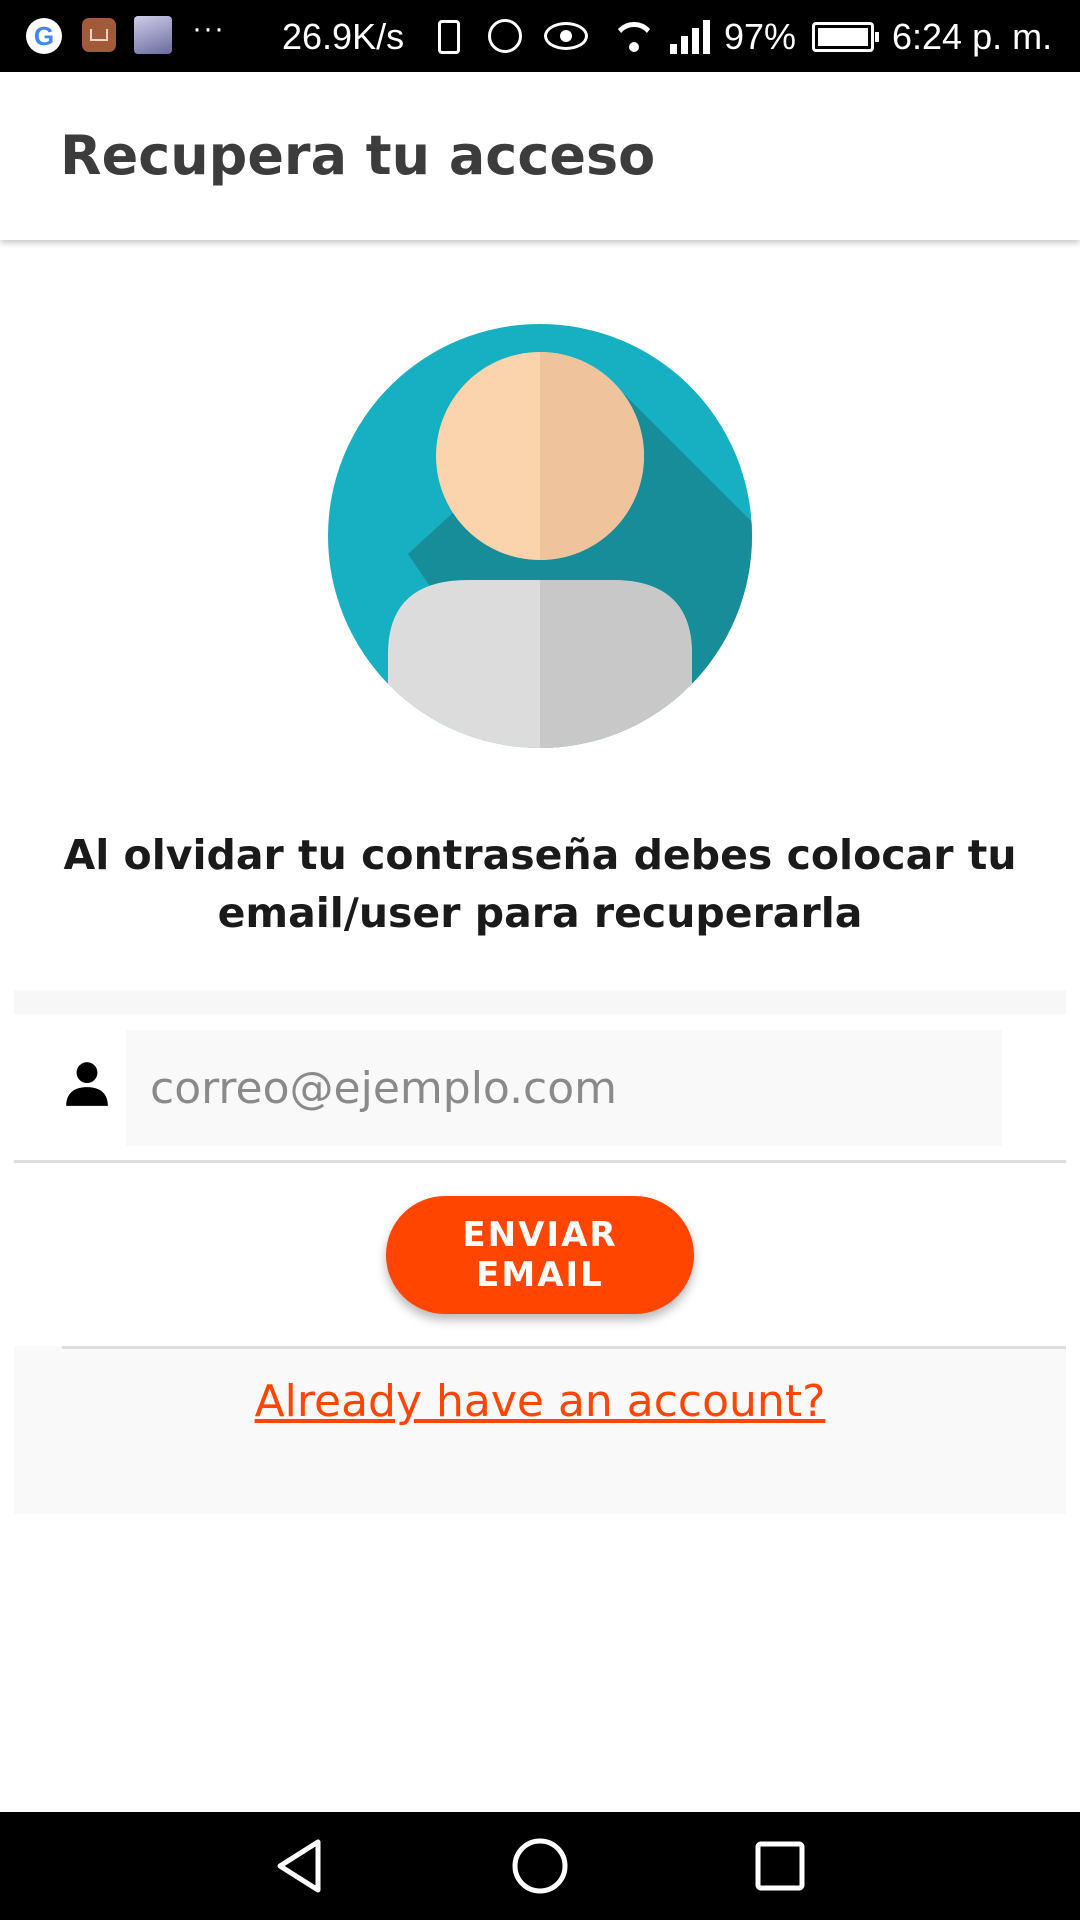 The width and height of the screenshot is (1080, 1920). Describe the element at coordinates (566, 36) in the screenshot. I see `eye-comfort-icon` at that location.